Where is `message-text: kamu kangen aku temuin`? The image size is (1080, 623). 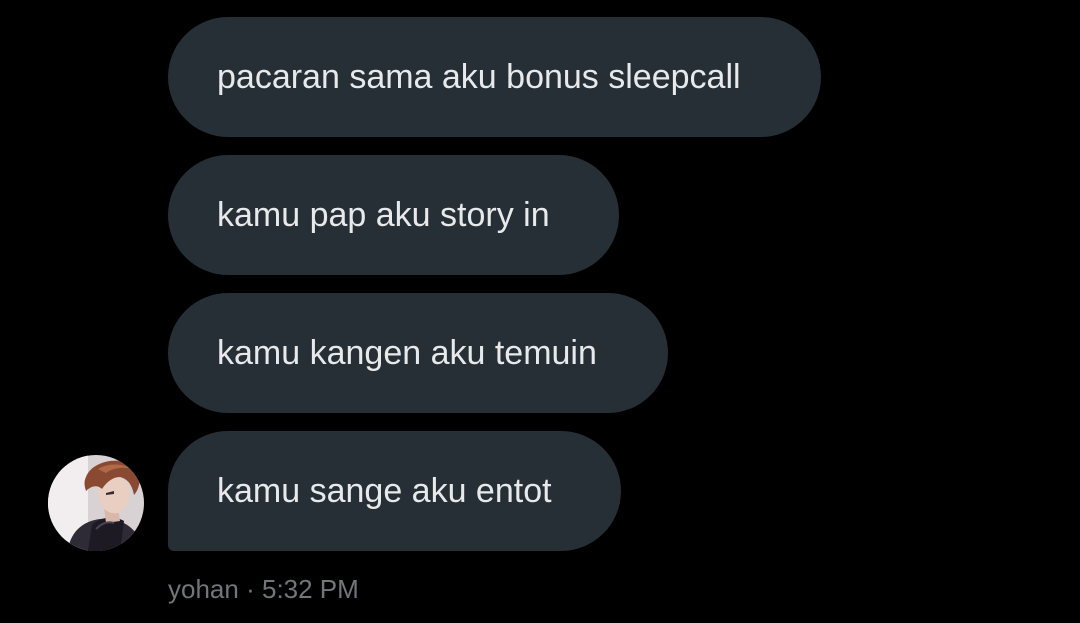 message-text: kamu kangen aku temuin is located at coordinates (407, 353).